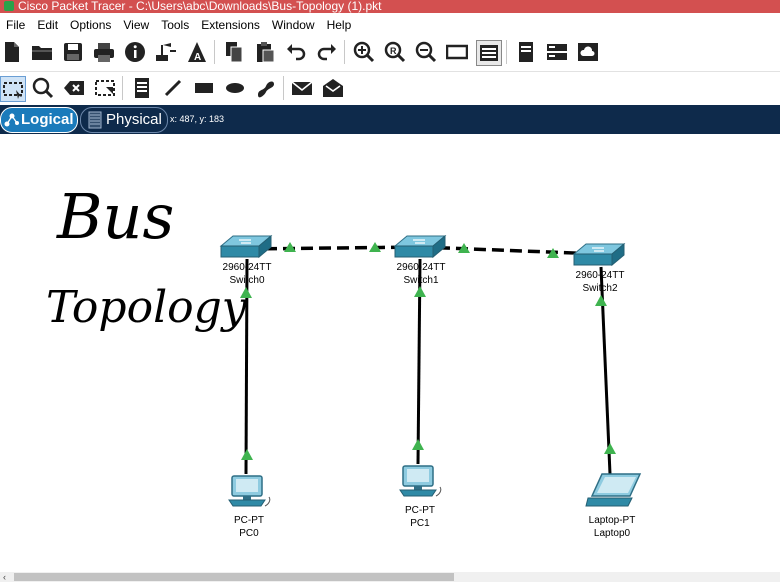  I want to click on pc0-label: PC-PT PC0, so click(249, 527).